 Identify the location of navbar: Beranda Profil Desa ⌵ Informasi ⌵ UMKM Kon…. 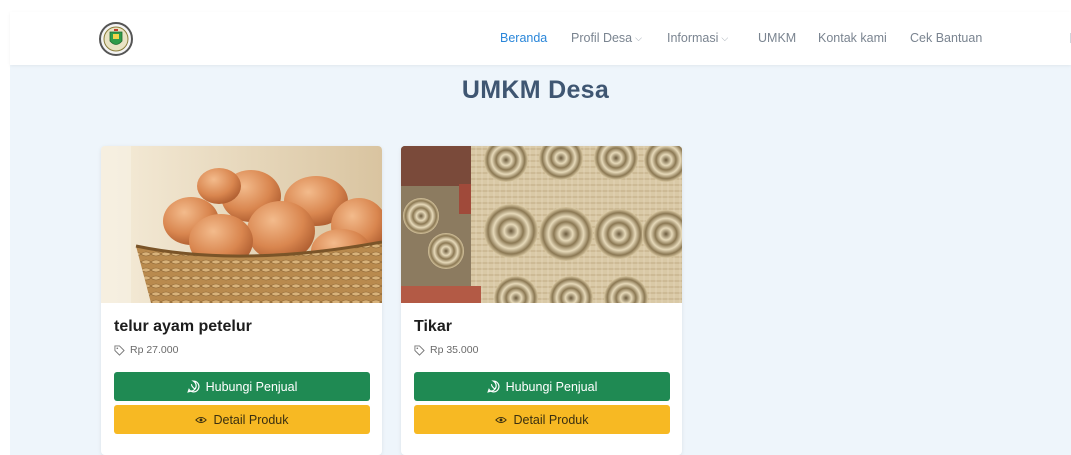
(540, 38).